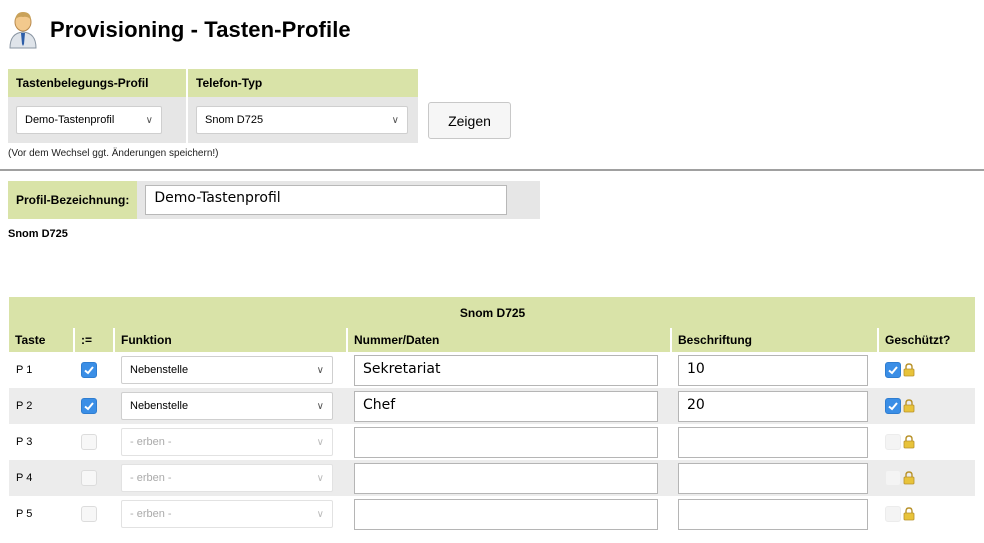 The height and width of the screenshot is (543, 984). What do you see at coordinates (506, 370) in the screenshot?
I see `number-input: Sekretariat` at bounding box center [506, 370].